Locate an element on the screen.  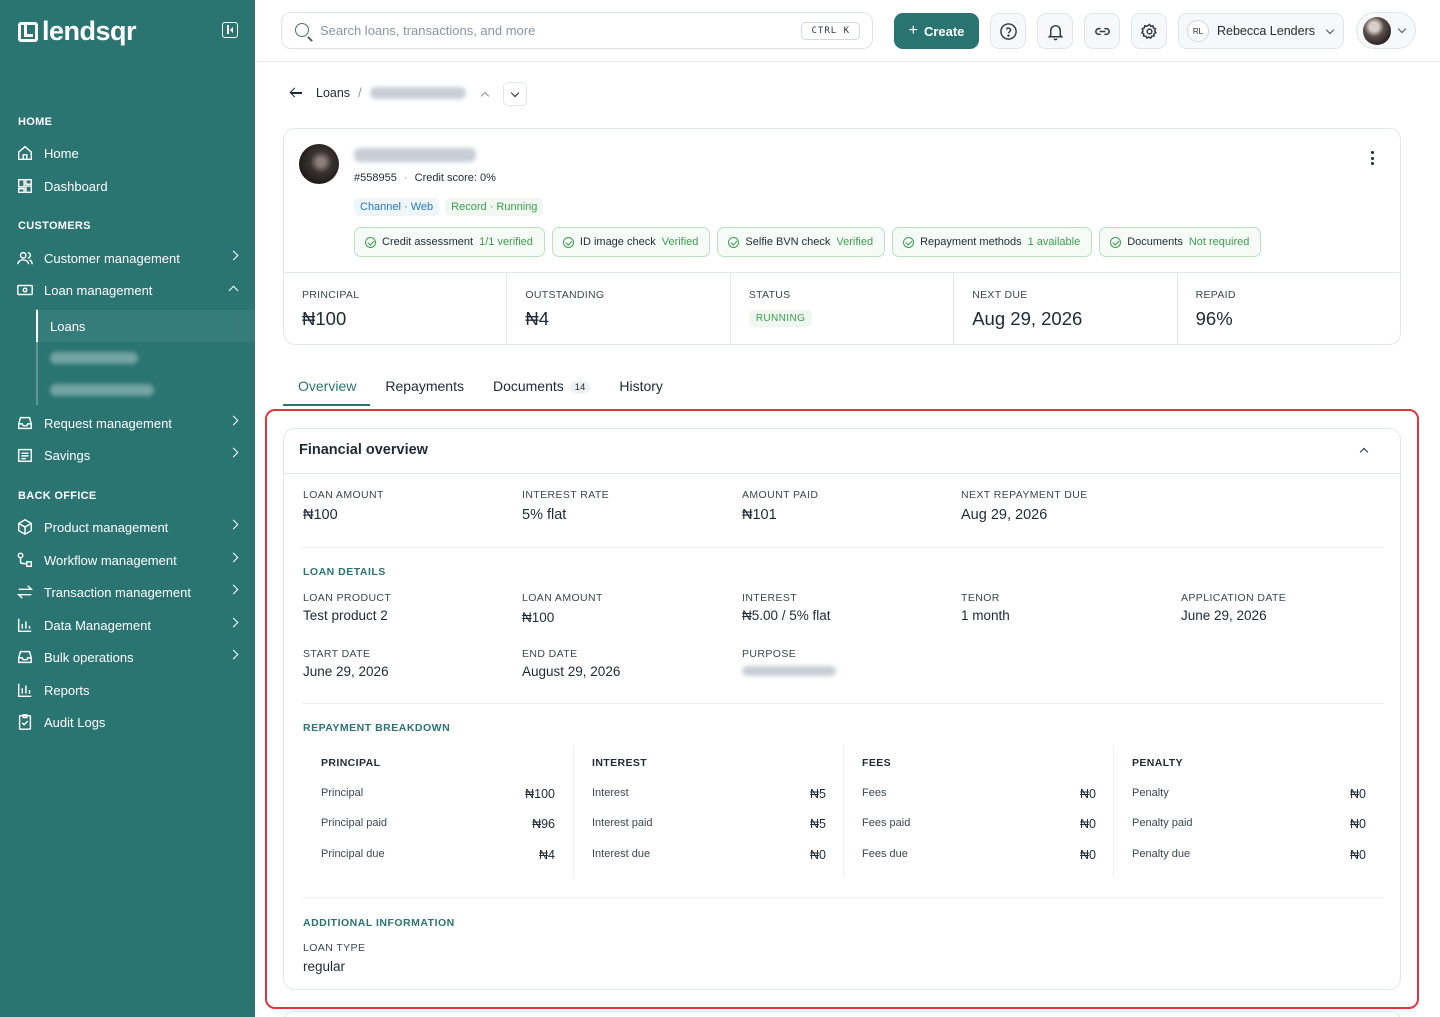
user-menu: RL Rebecca Lenders is located at coordinates (1261, 31).